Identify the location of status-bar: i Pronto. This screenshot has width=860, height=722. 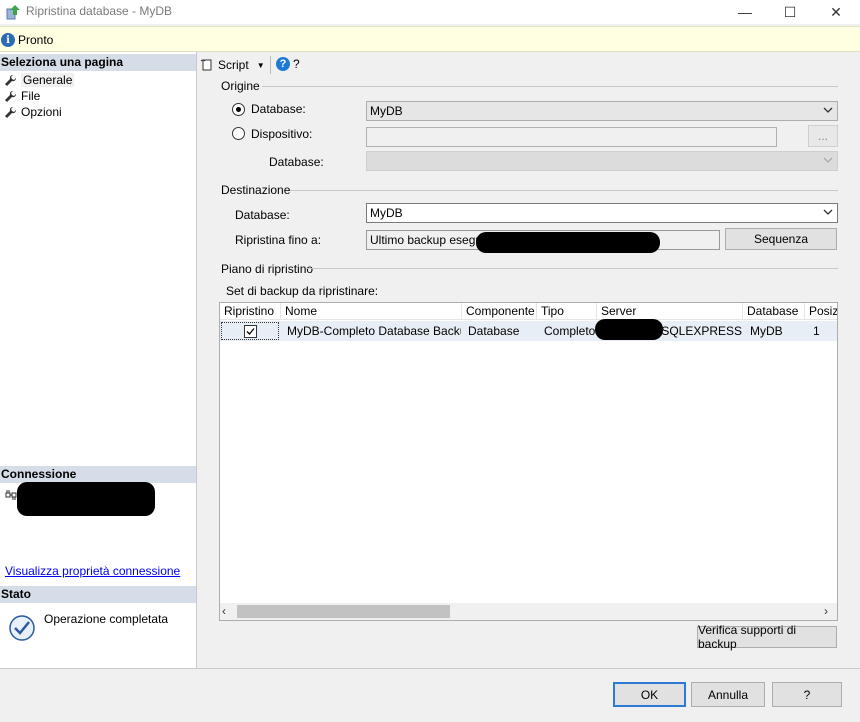
(430, 39).